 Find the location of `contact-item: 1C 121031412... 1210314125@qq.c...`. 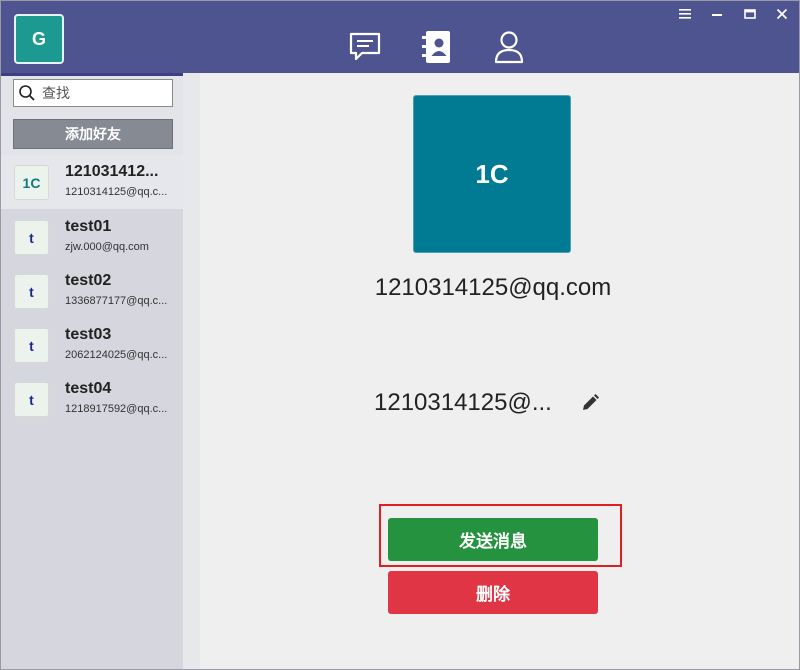

contact-item: 1C 121031412... 1210314125@qq.c... is located at coordinates (92, 182).